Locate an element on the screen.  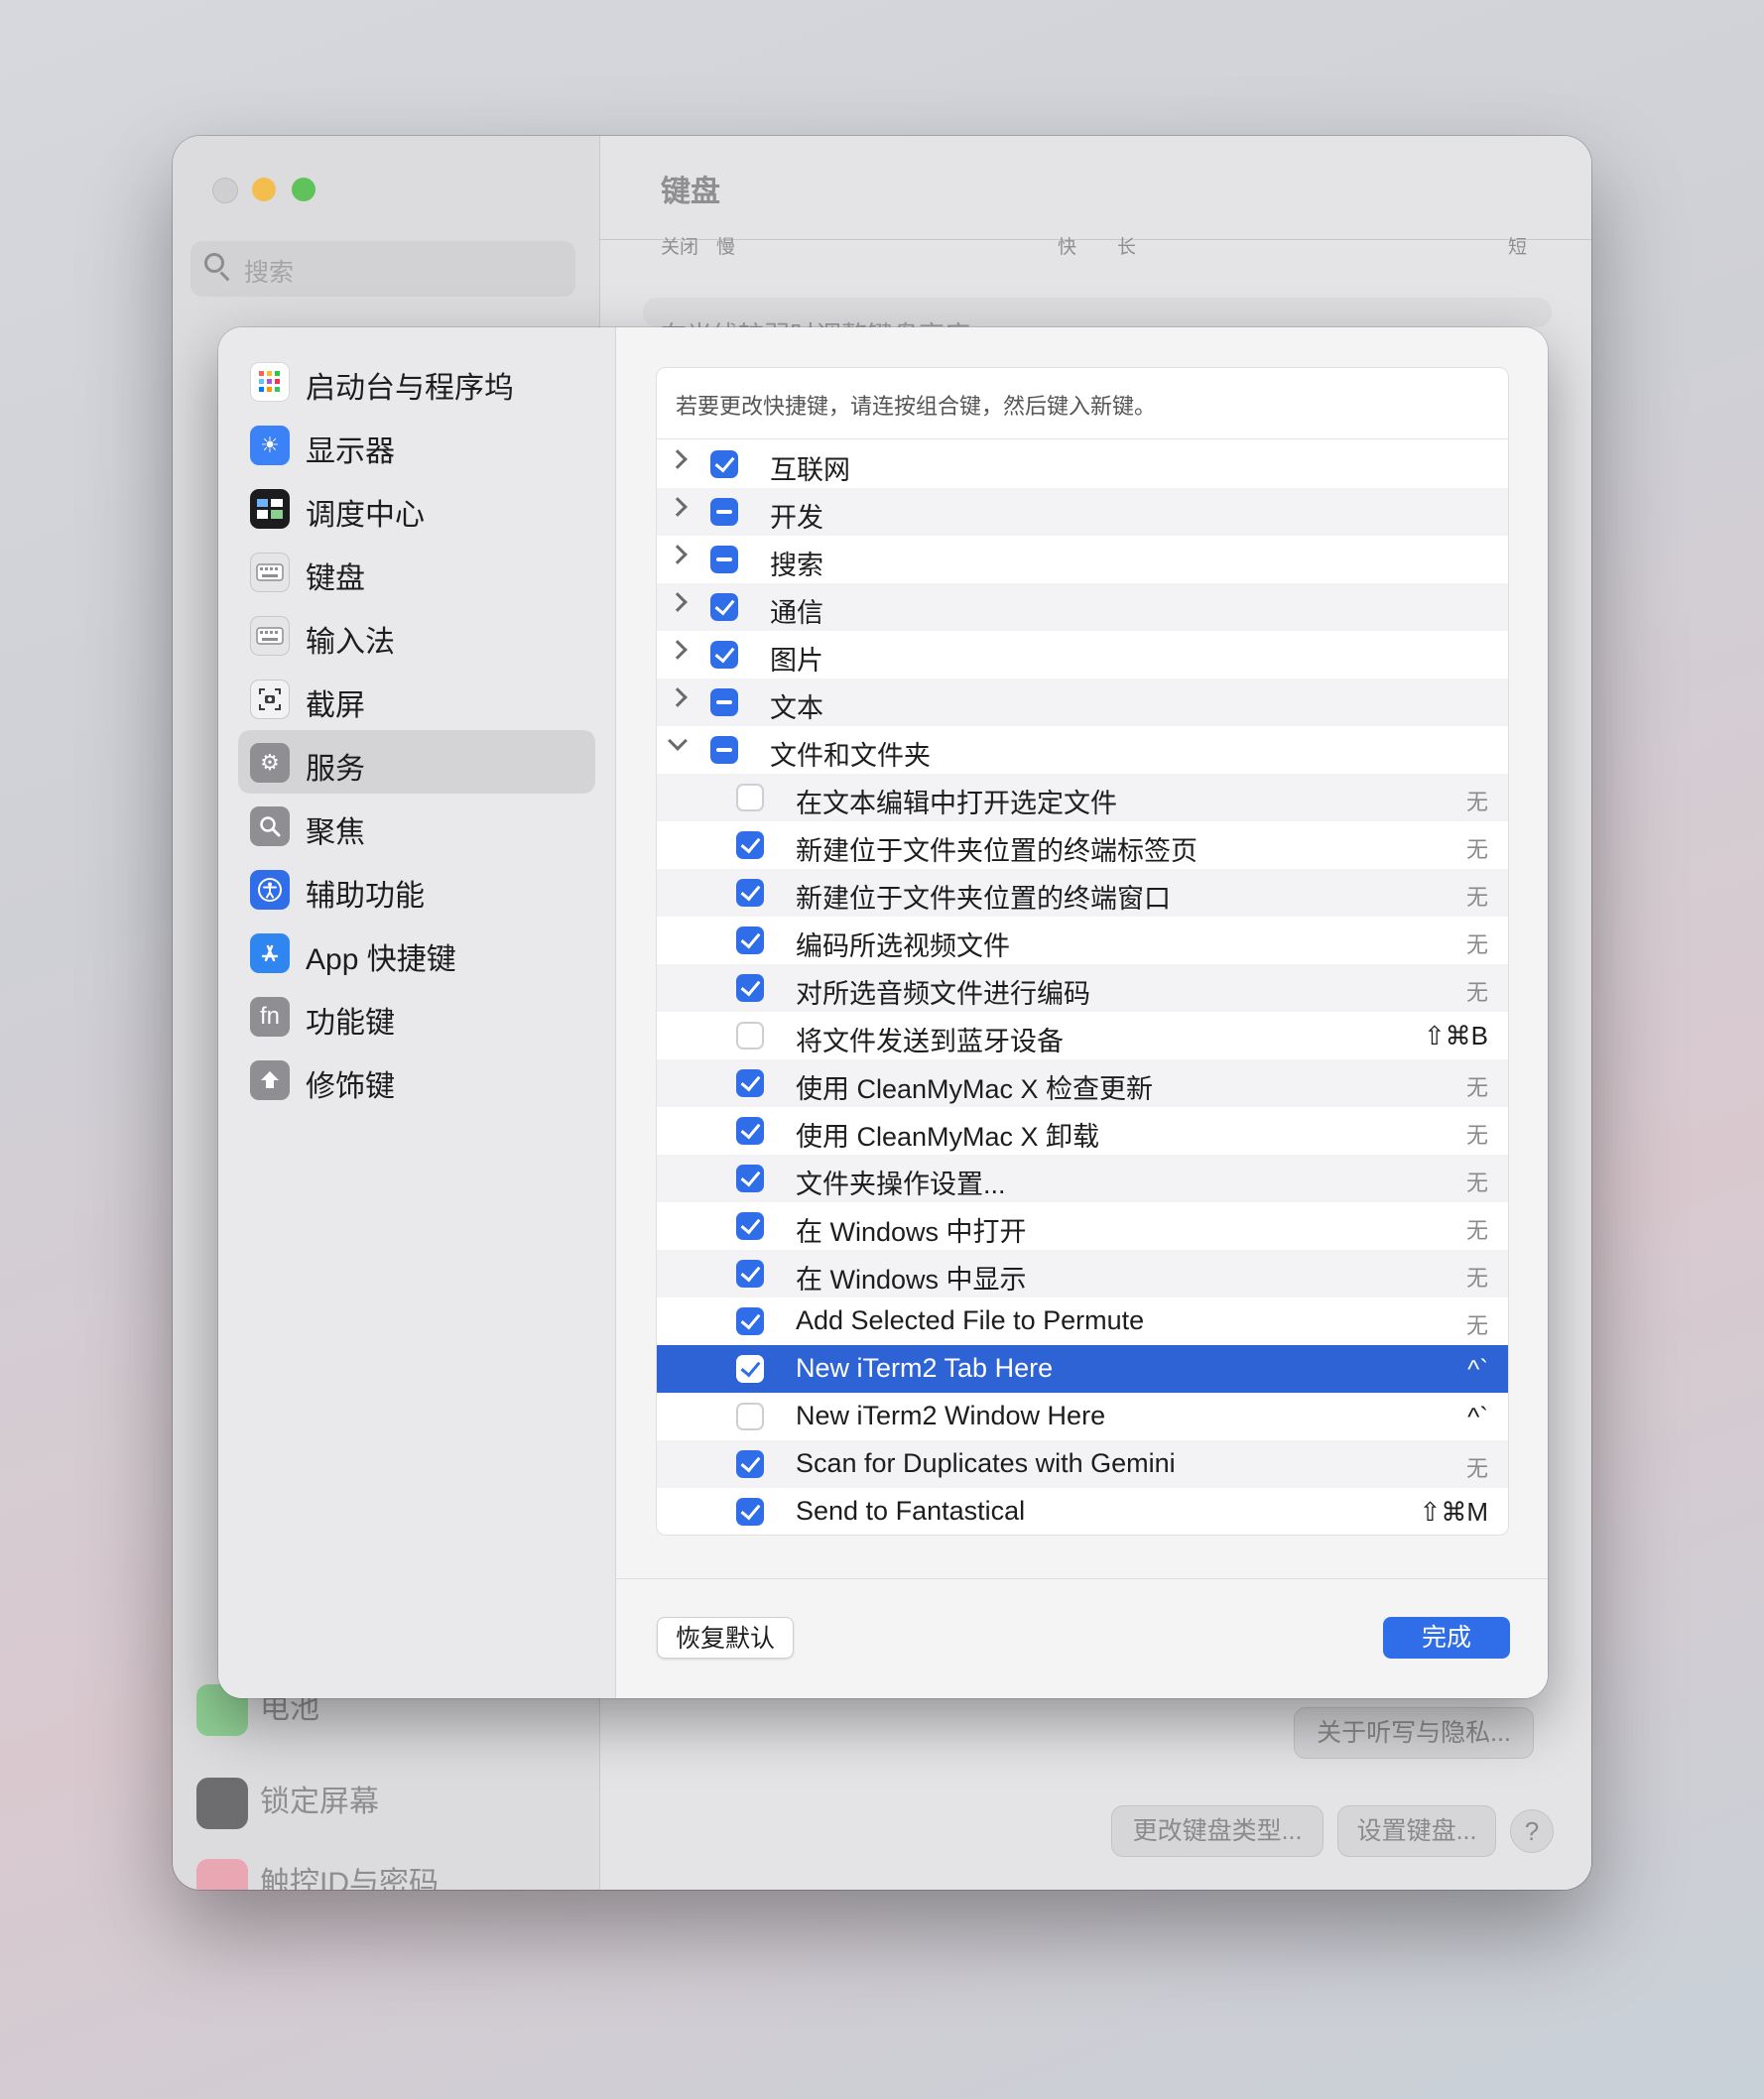
service-row: 新建位于文件夹位置的终端窗口 无 is located at coordinates (1082, 893).